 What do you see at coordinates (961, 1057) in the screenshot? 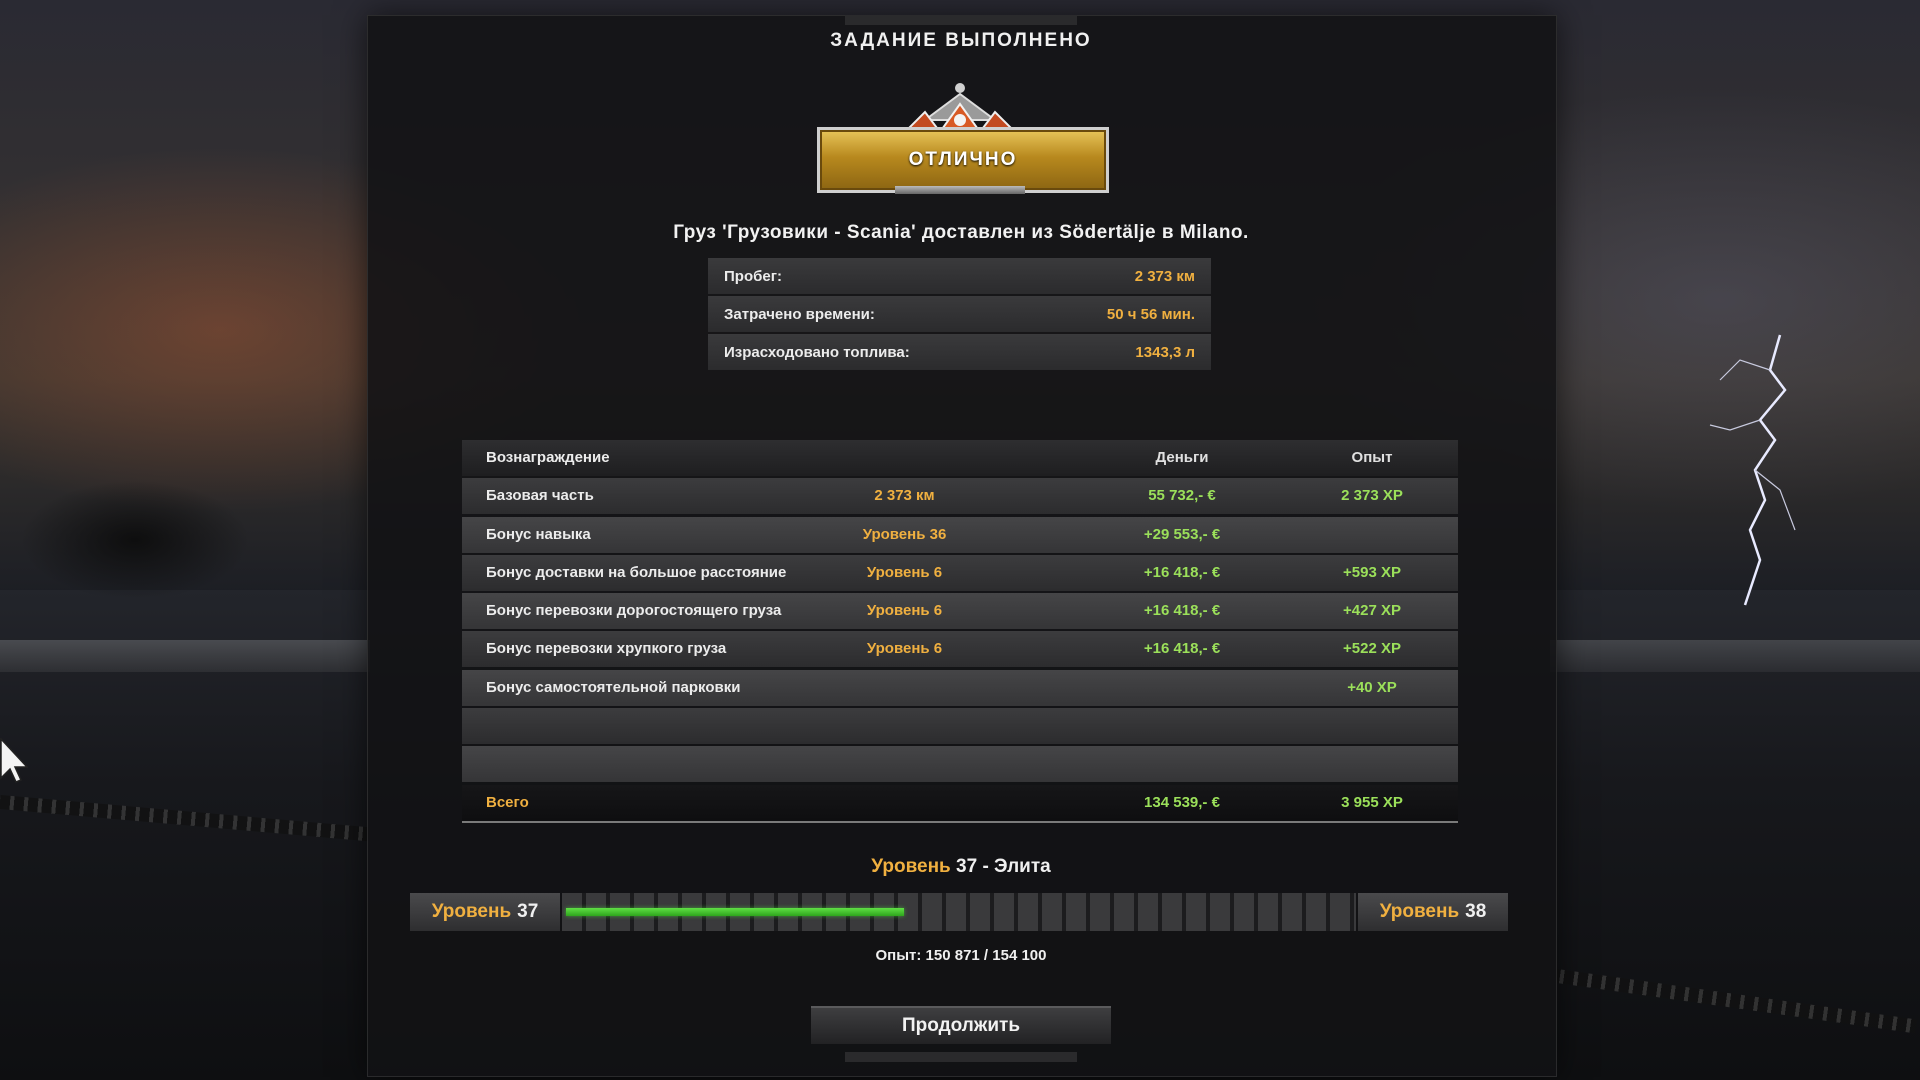
I see `panel-bottom-notch` at bounding box center [961, 1057].